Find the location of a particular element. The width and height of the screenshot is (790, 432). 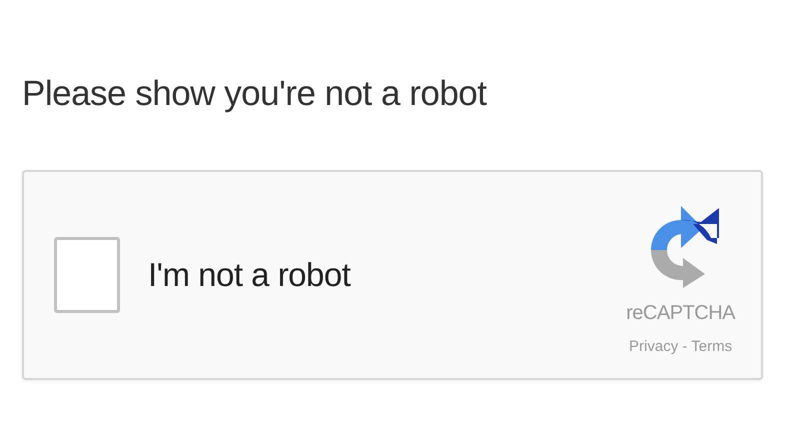

checkbox-label: I'm not a robot is located at coordinates (249, 275).